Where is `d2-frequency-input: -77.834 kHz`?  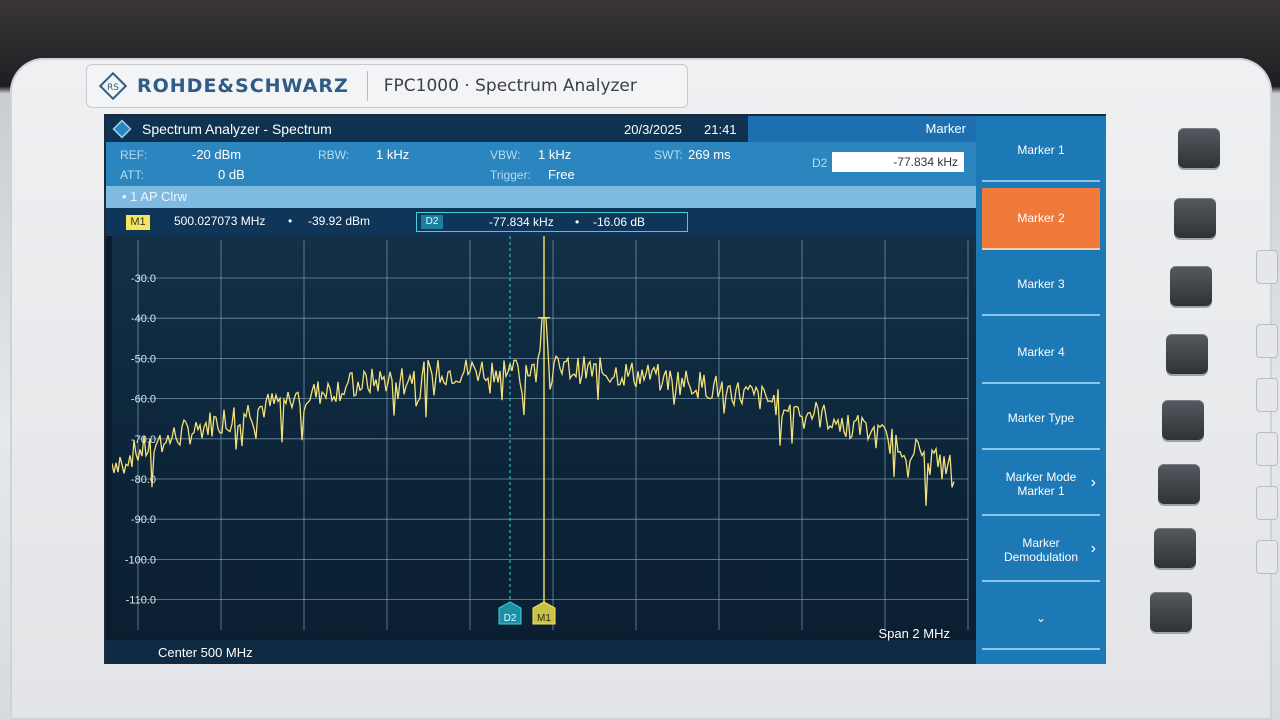
d2-frequency-input: -77.834 kHz is located at coordinates (898, 162).